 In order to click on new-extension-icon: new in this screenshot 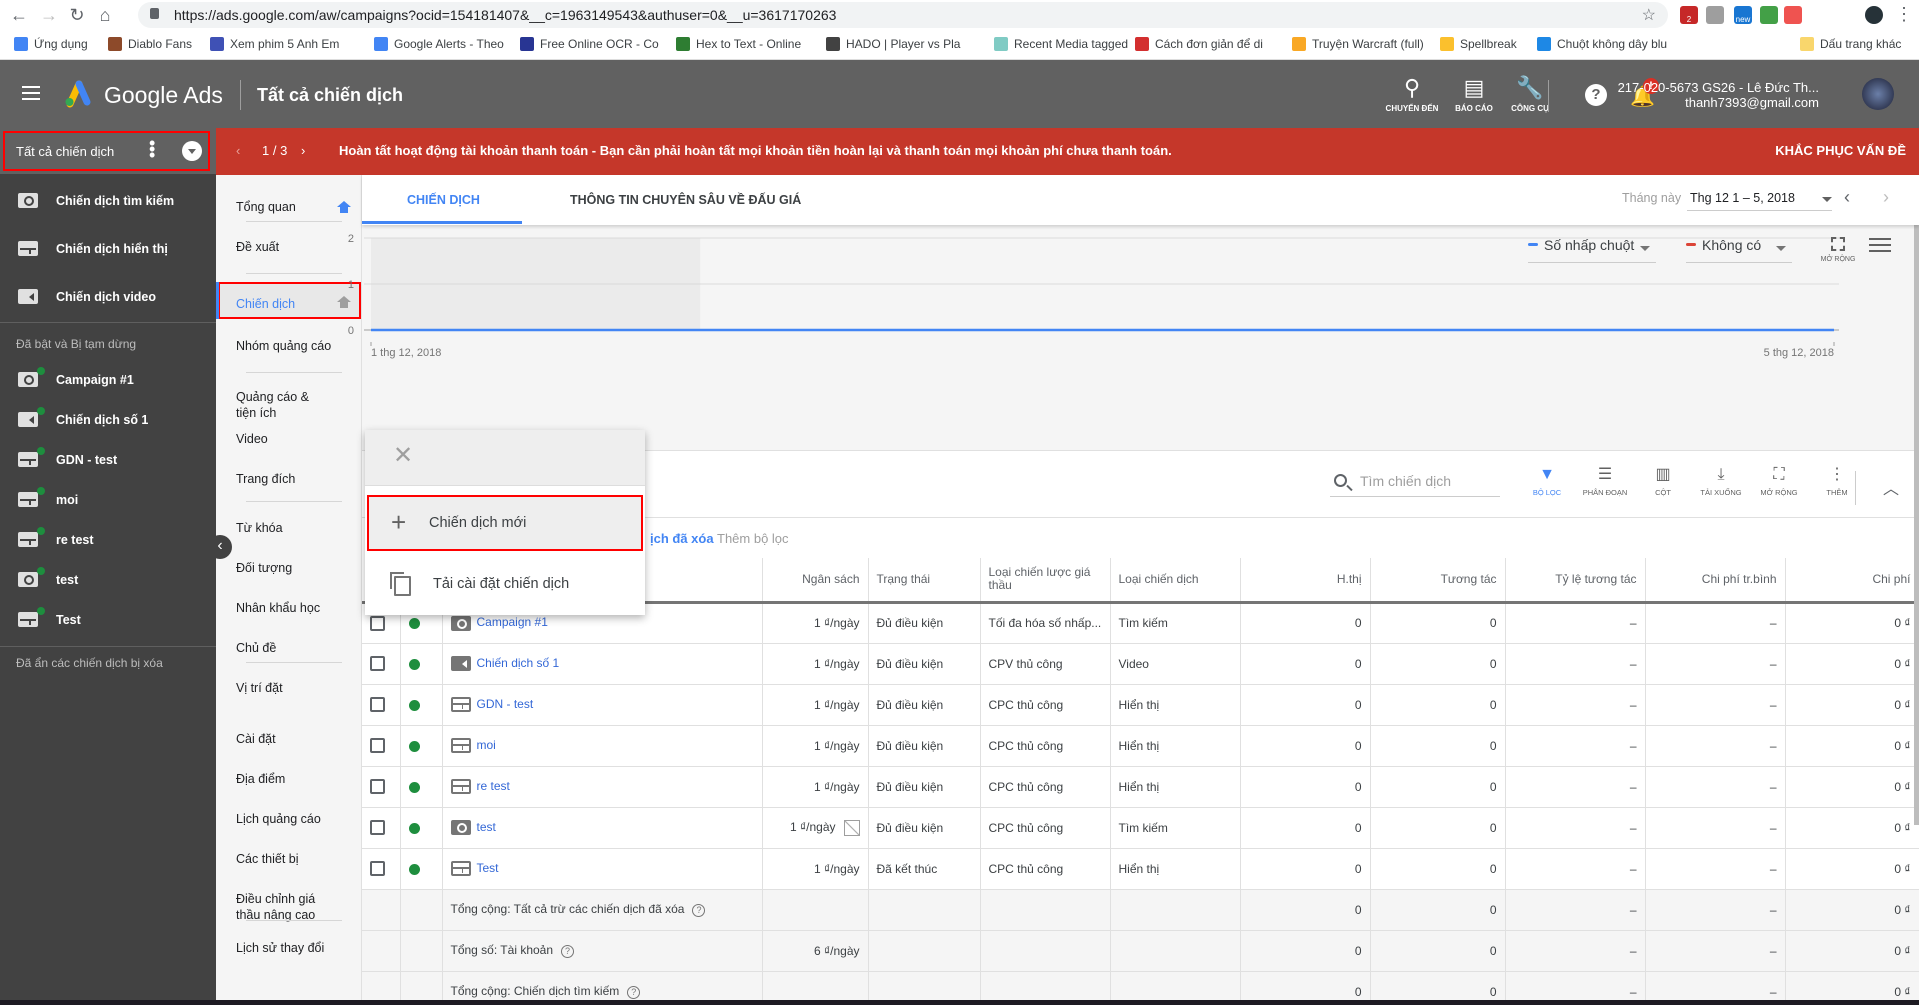, I will do `click(1743, 15)`.